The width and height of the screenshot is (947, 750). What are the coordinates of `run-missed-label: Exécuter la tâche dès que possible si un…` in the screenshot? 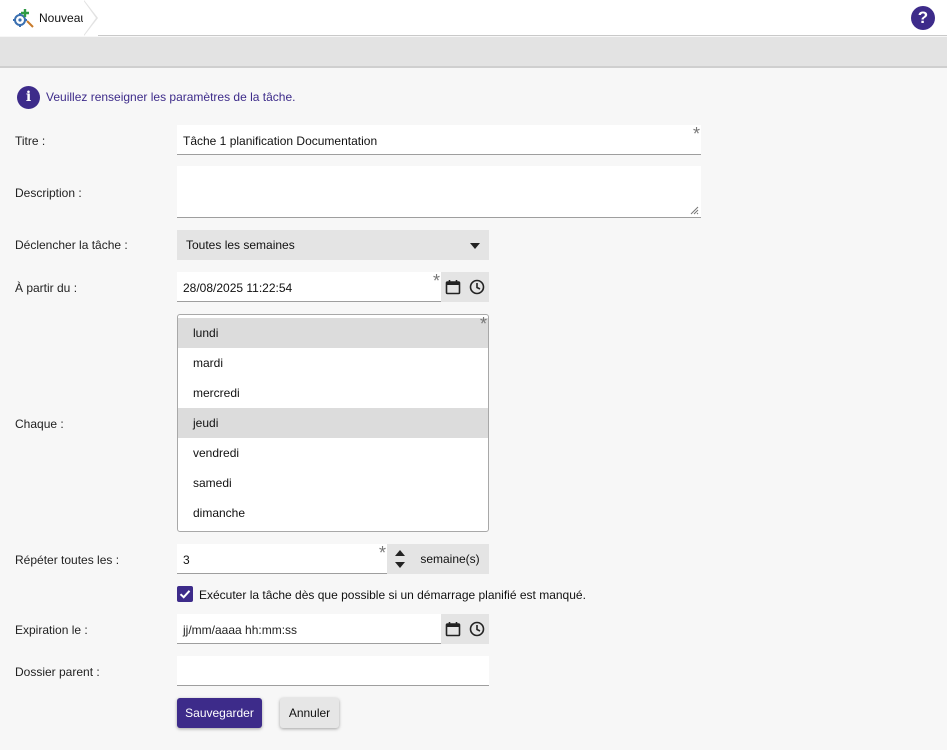 It's located at (392, 595).